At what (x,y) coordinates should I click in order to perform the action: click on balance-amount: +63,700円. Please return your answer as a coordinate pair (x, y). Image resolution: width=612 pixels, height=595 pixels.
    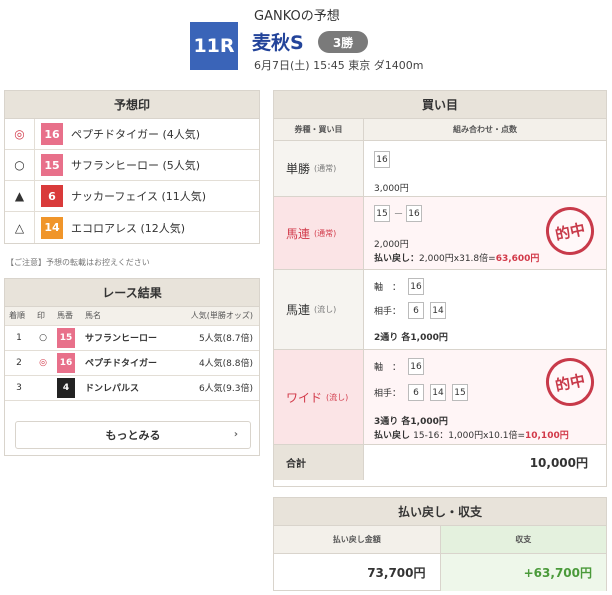
    Looking at the image, I should click on (523, 572).